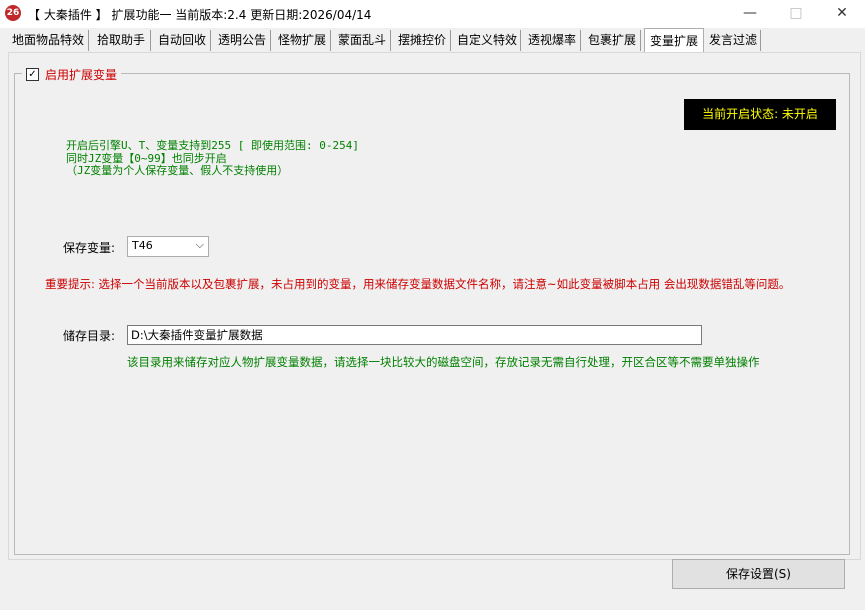 The height and width of the screenshot is (610, 865). I want to click on tab-transparent-notice: 透明公告, so click(242, 40).